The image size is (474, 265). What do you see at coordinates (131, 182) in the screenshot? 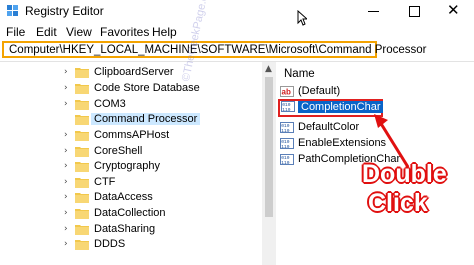
I see `tree-item: › CTF` at bounding box center [131, 182].